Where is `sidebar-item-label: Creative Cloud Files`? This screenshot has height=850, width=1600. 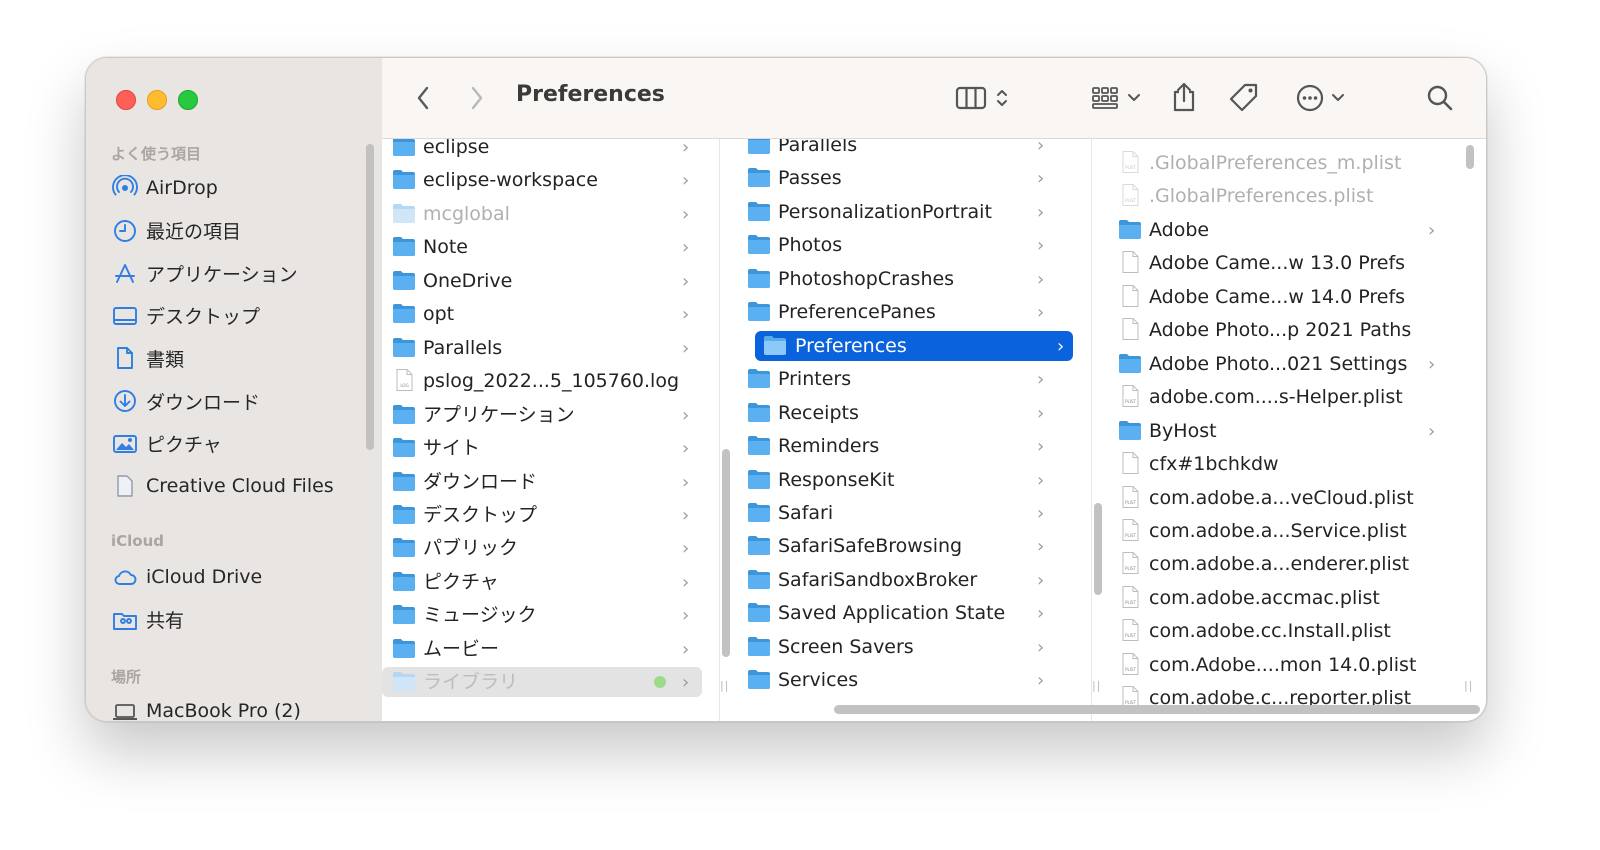 sidebar-item-label: Creative Cloud Files is located at coordinates (240, 486).